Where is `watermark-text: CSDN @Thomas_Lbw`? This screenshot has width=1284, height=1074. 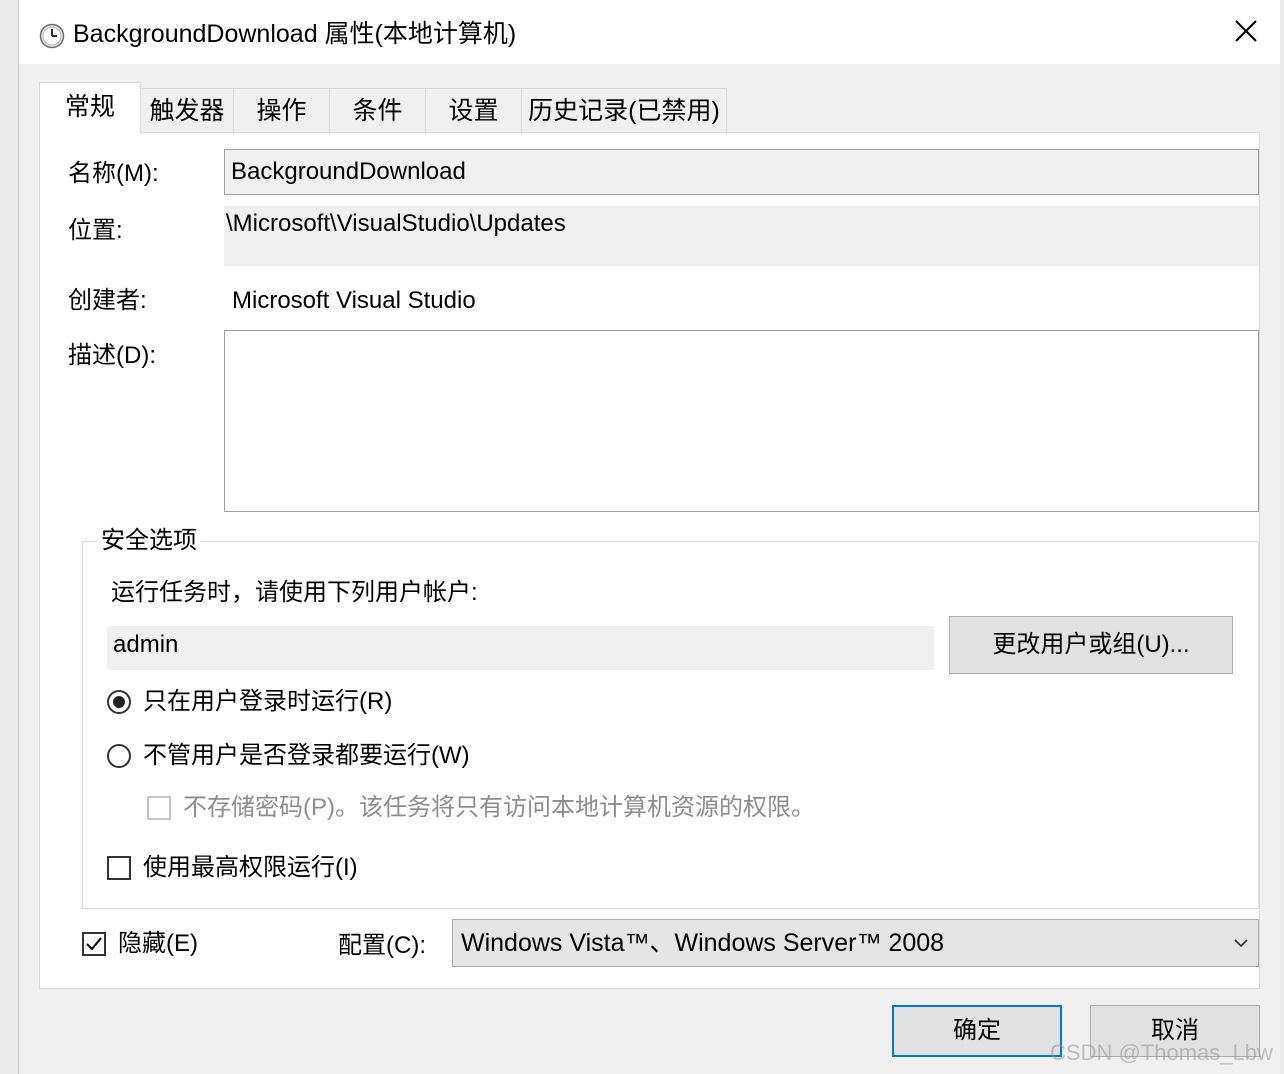 watermark-text: CSDN @Thomas_Lbw is located at coordinates (1161, 1052).